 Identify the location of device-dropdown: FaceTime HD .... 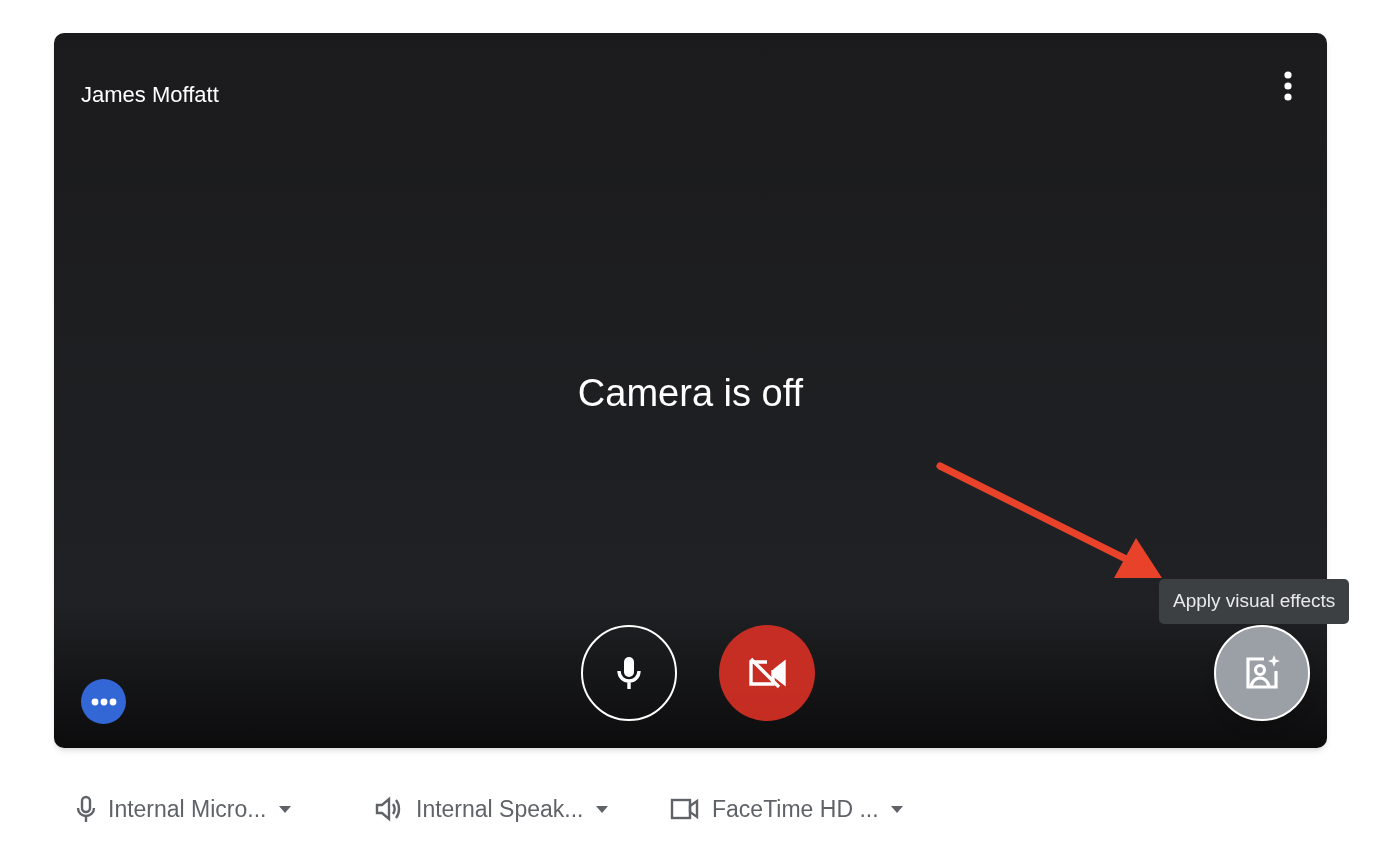
(800, 809).